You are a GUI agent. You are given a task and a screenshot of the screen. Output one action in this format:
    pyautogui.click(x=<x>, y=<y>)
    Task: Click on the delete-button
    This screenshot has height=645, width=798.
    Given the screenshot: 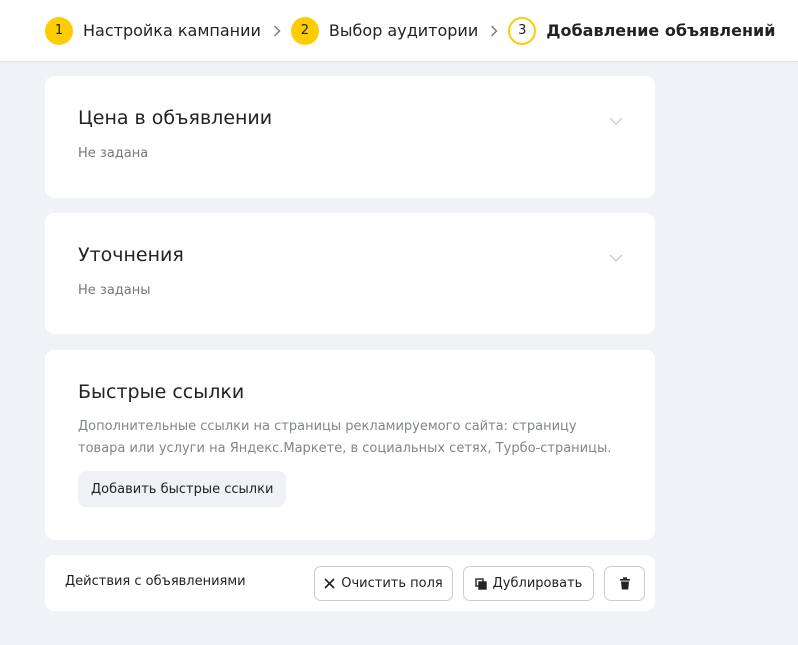 What is the action you would take?
    pyautogui.click(x=624, y=583)
    